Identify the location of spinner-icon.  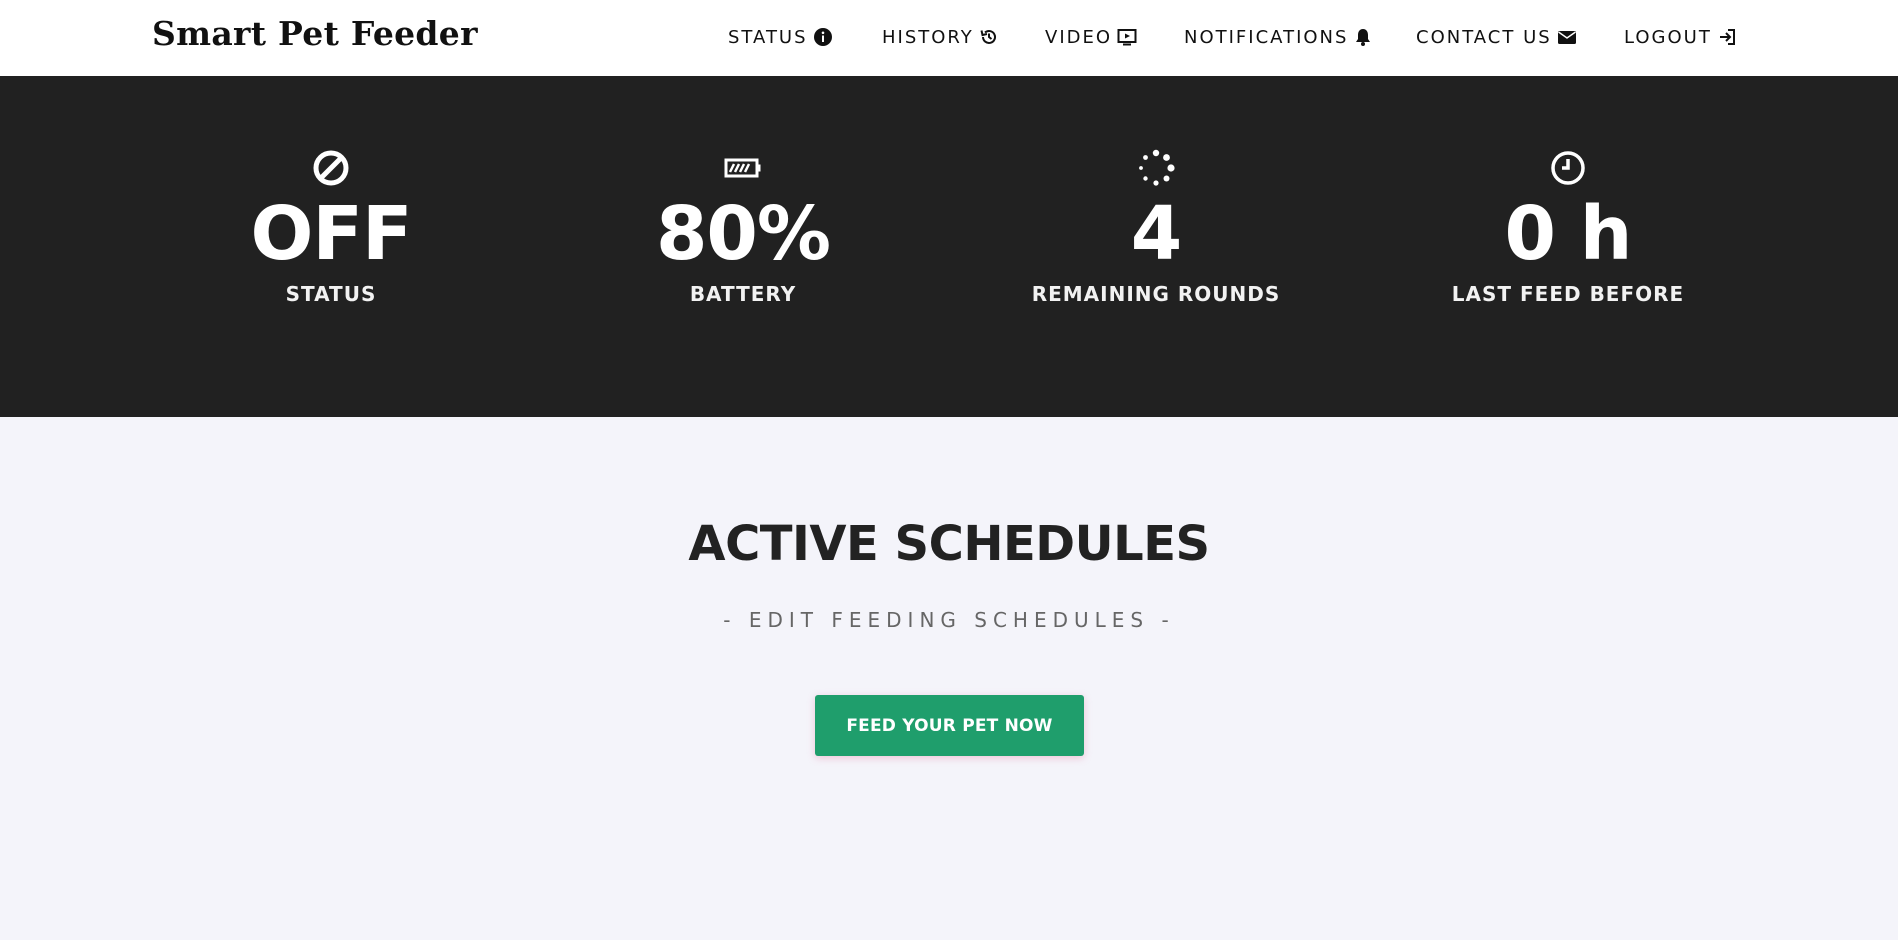
(1157, 167).